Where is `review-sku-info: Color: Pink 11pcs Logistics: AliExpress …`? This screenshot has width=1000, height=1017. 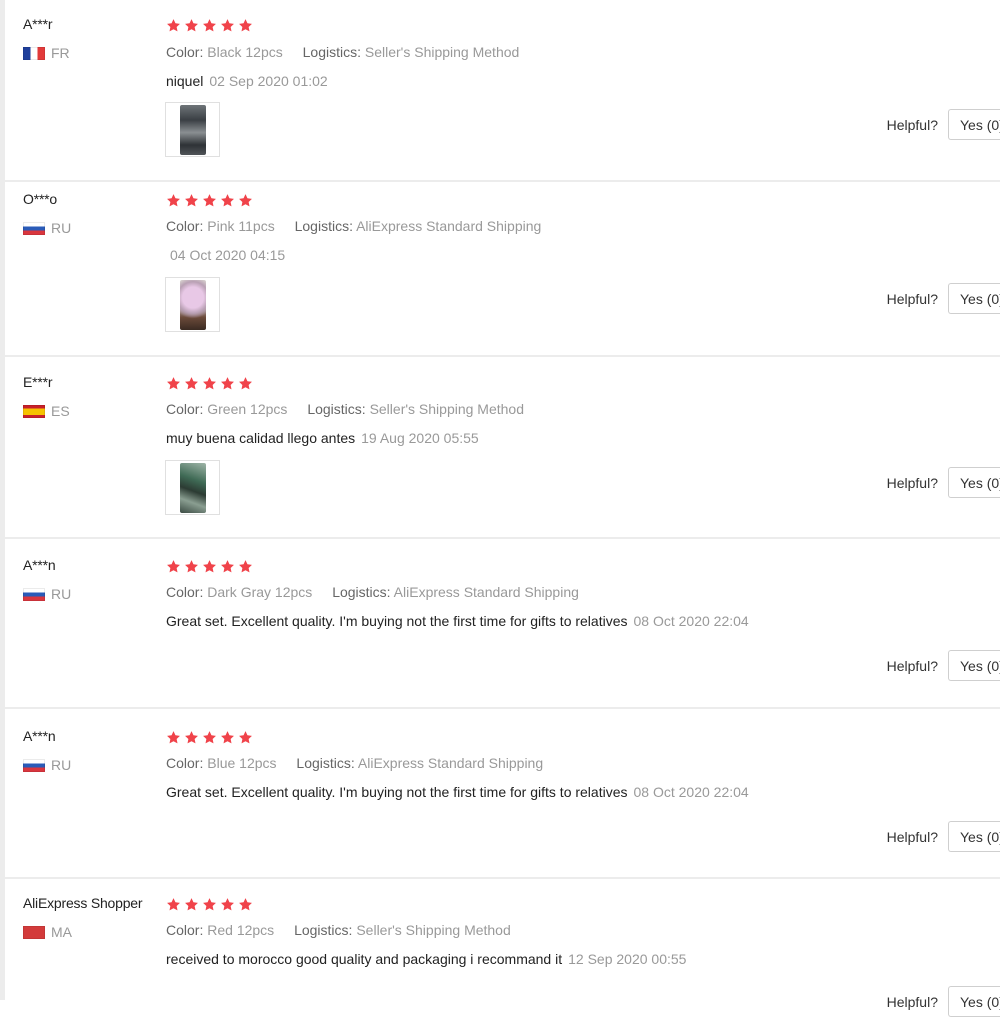 review-sku-info: Color: Pink 11pcs Logistics: AliExpress … is located at coordinates (353, 226).